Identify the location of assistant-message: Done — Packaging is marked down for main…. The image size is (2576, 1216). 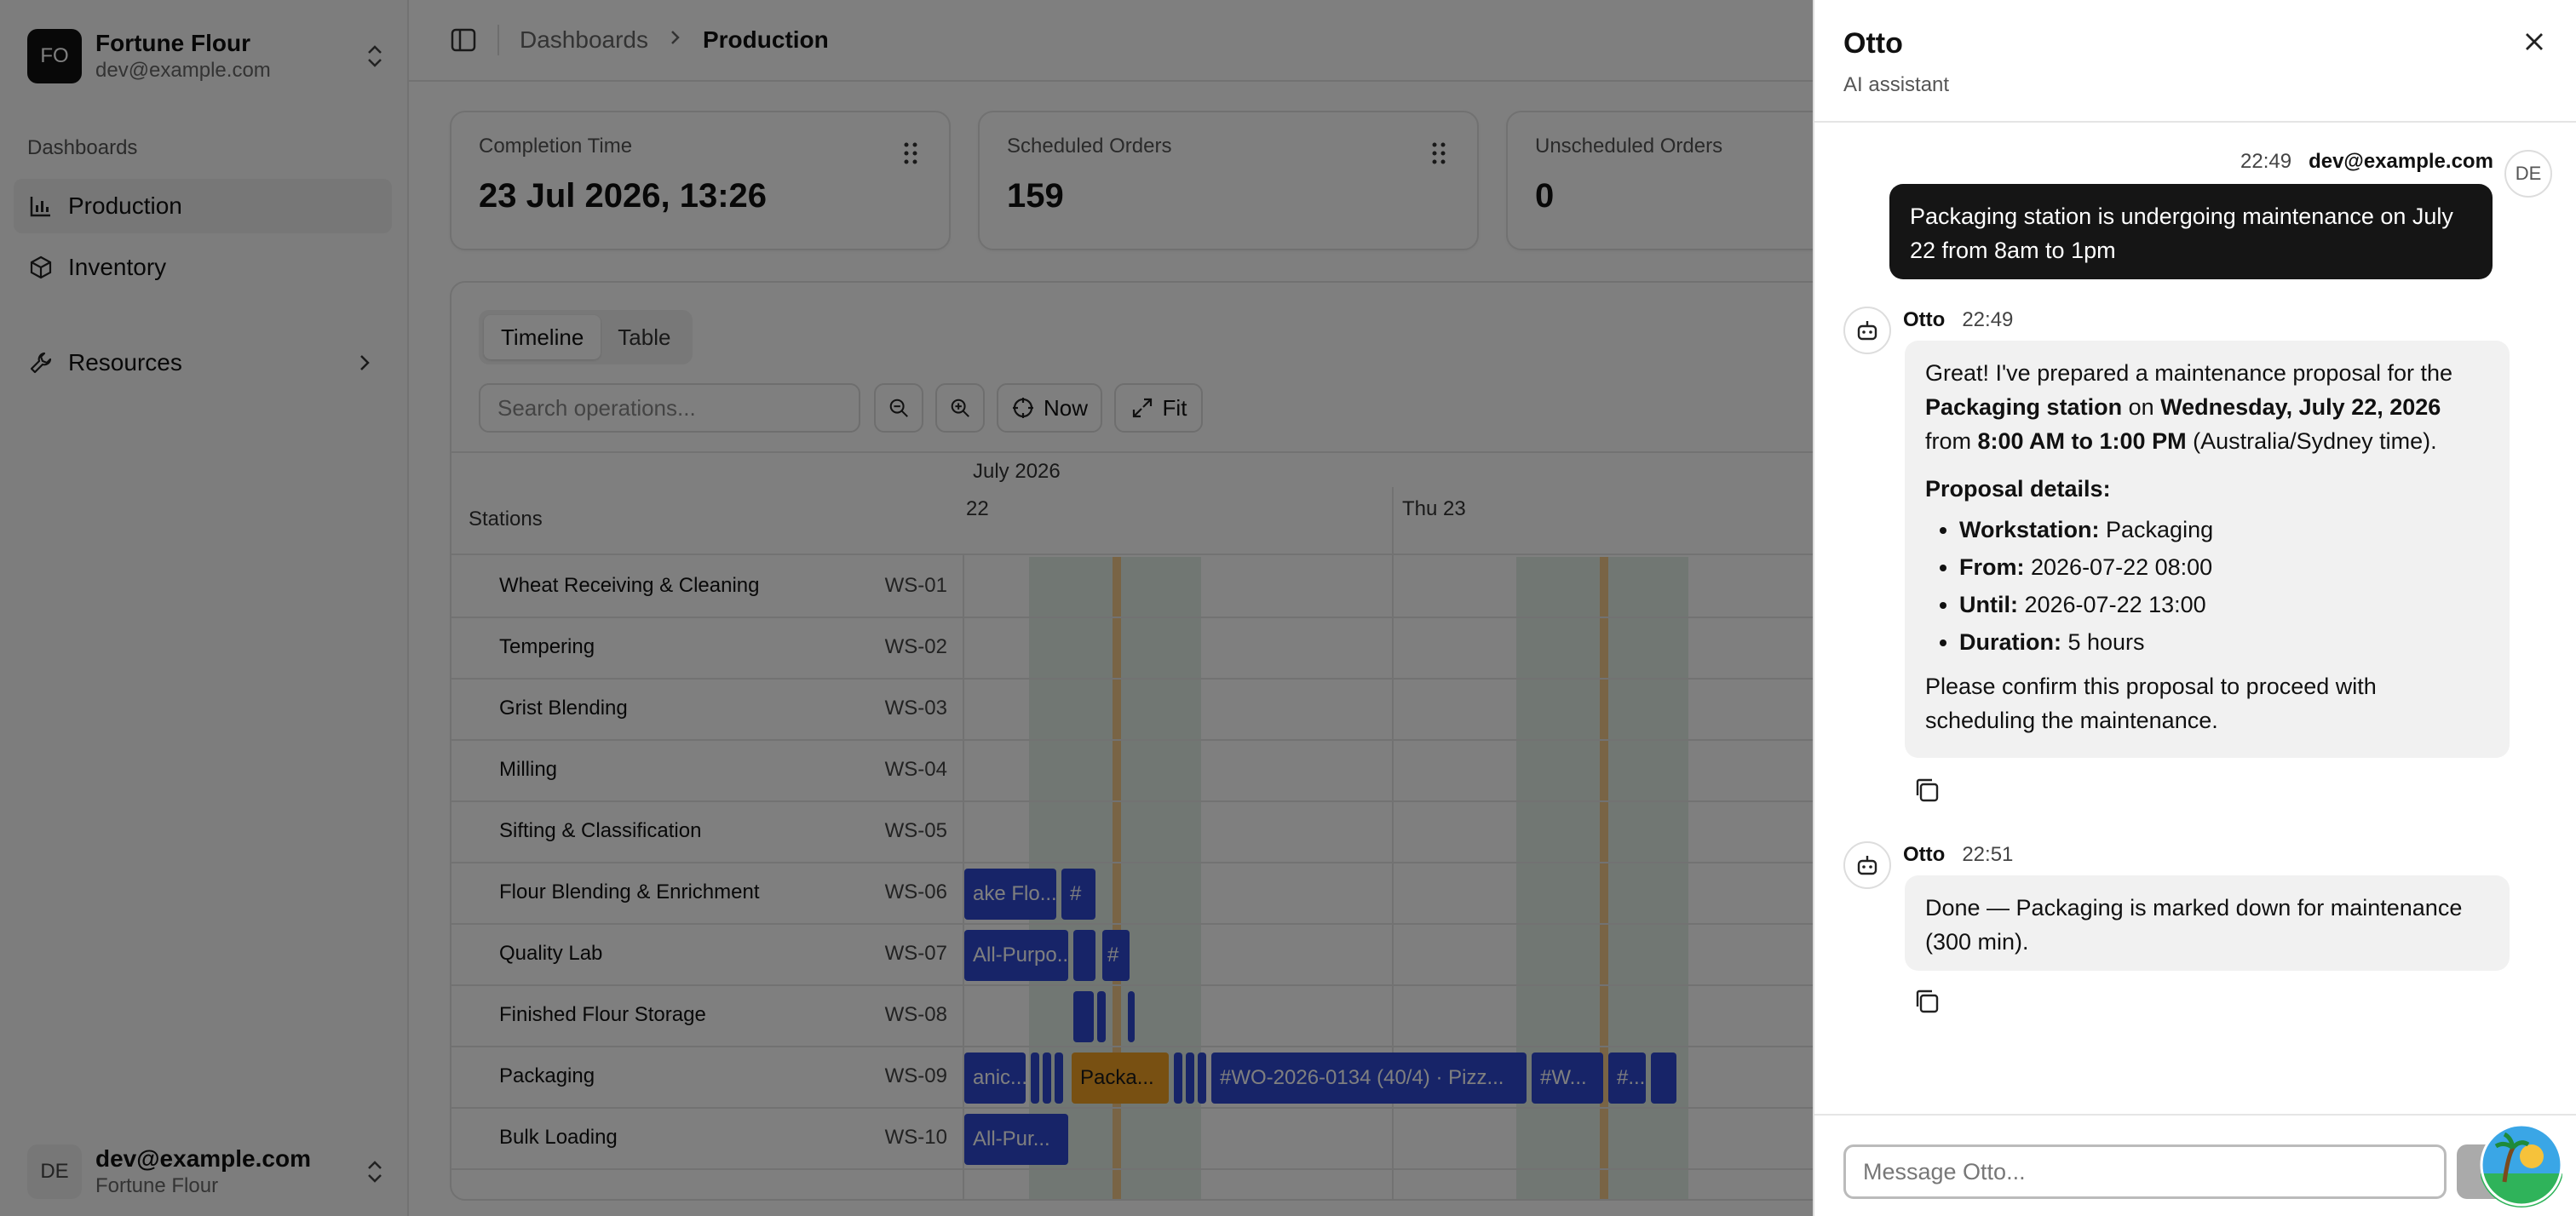
(2207, 923).